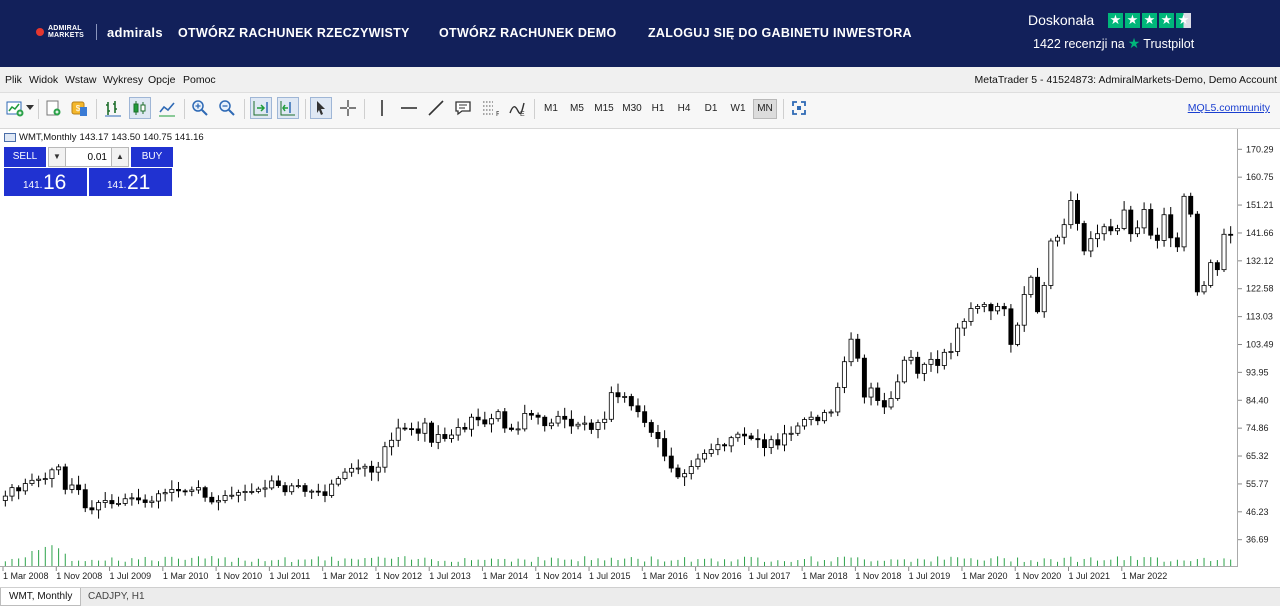 The image size is (1280, 606). I want to click on buy-button: BUY, so click(152, 157).